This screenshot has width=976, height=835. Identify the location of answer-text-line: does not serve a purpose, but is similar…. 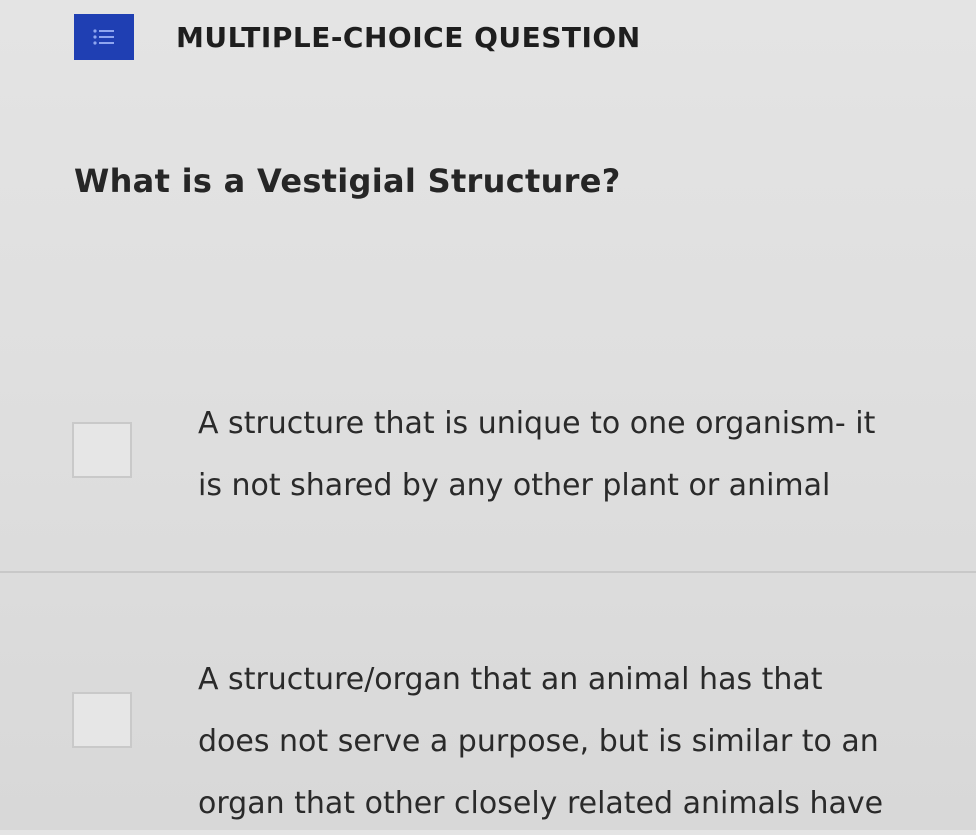
(538, 741).